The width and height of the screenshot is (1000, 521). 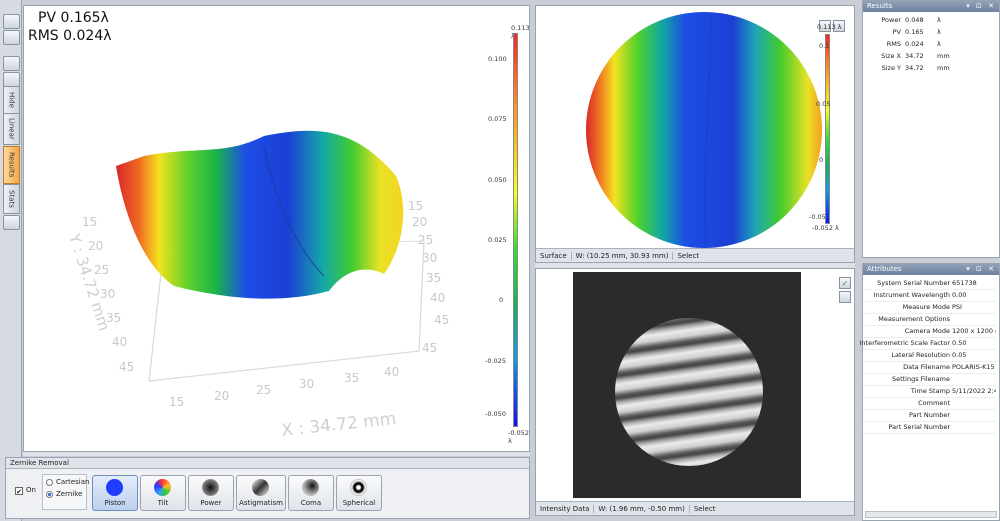 I want to click on results-title: Results, so click(x=880, y=6).